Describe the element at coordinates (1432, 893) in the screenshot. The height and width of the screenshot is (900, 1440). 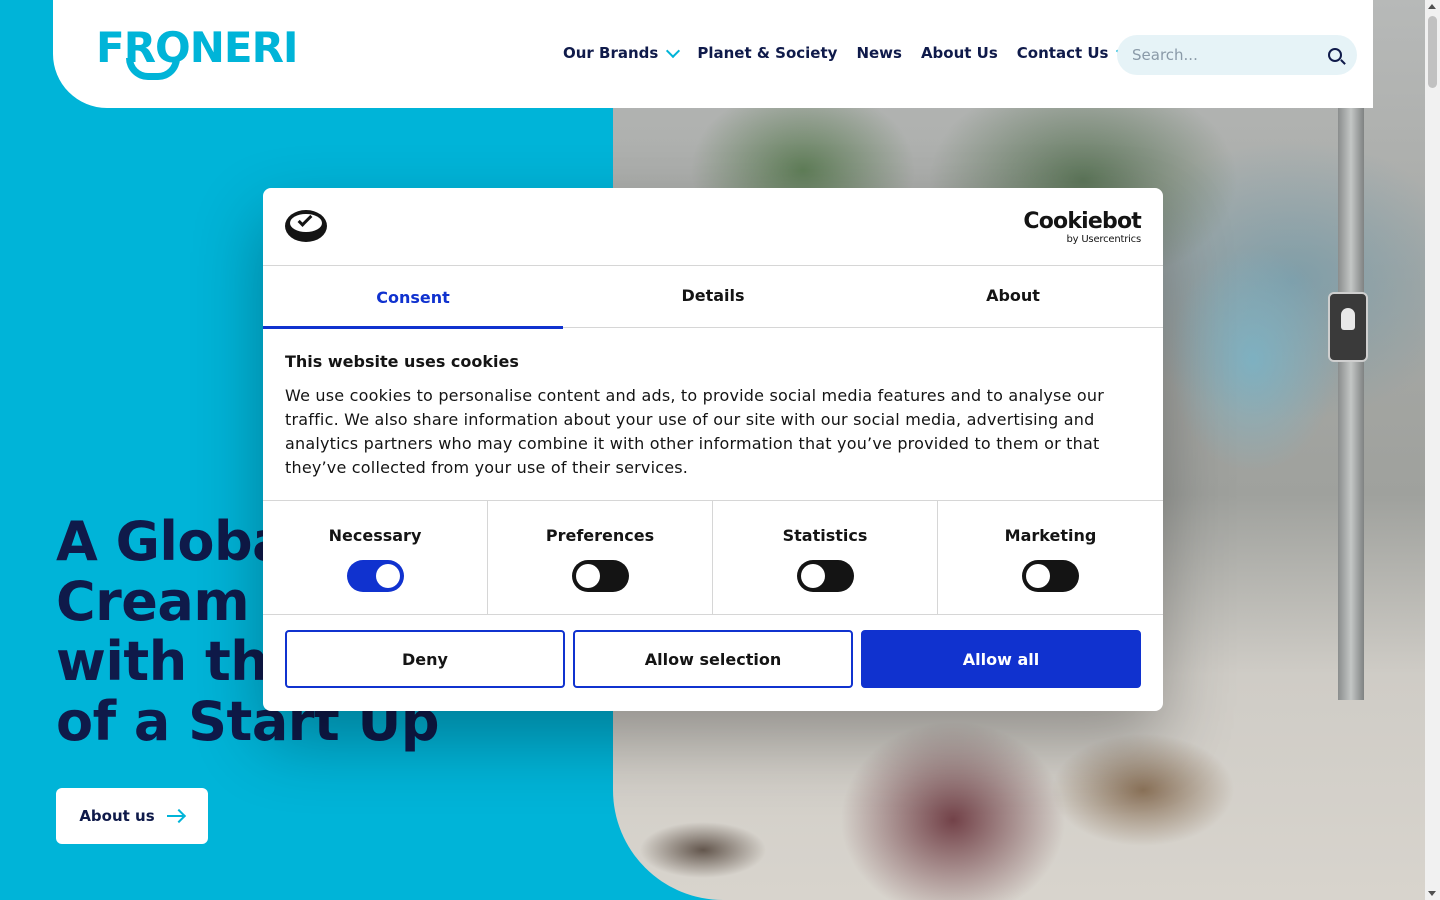
I see `scroll-down-icon` at that location.